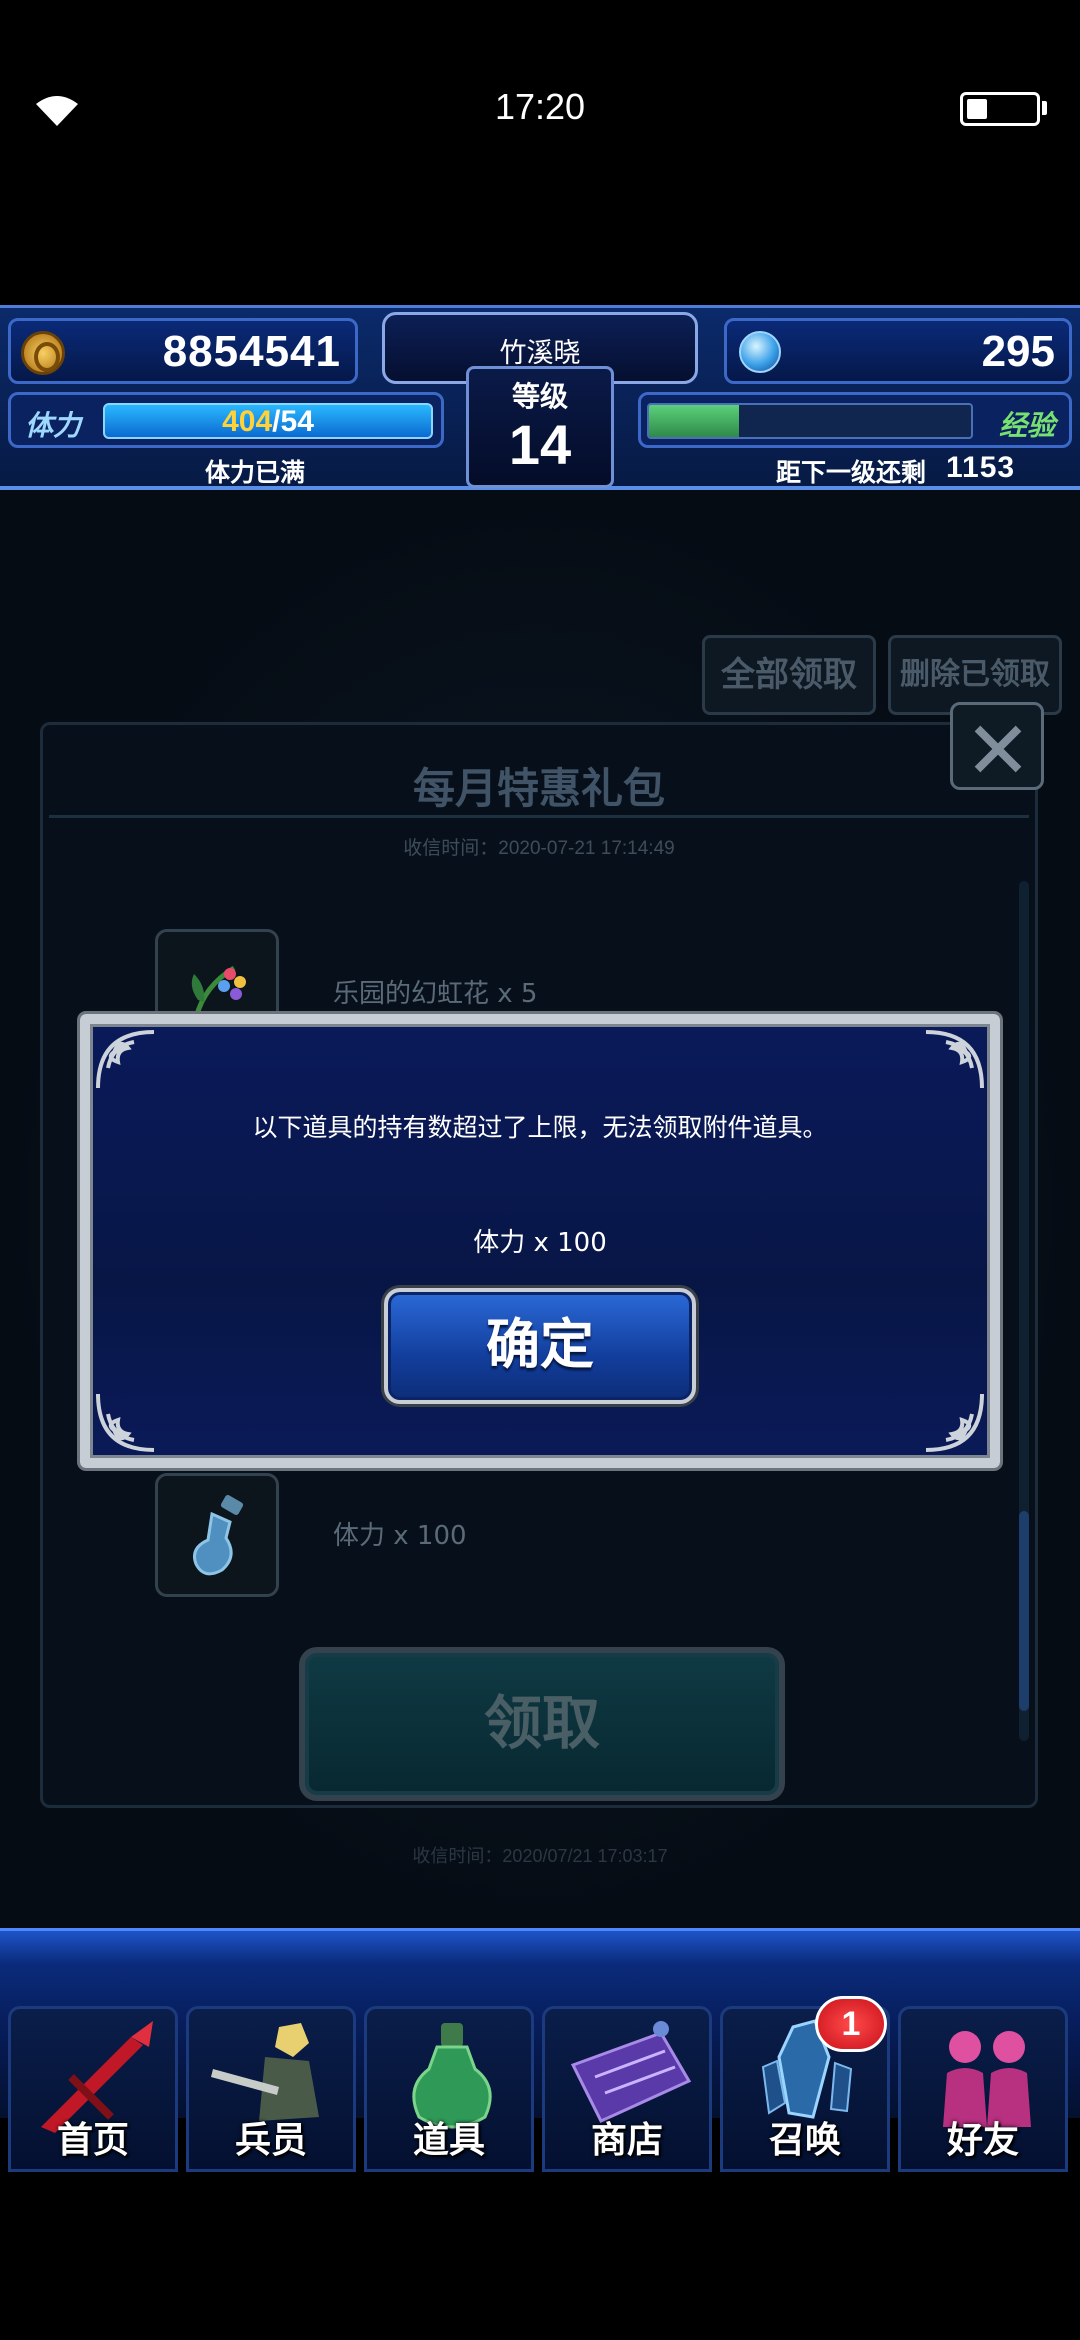 This screenshot has height=2340, width=1080. What do you see at coordinates (92, 2140) in the screenshot?
I see `nav-home-label: 首页` at bounding box center [92, 2140].